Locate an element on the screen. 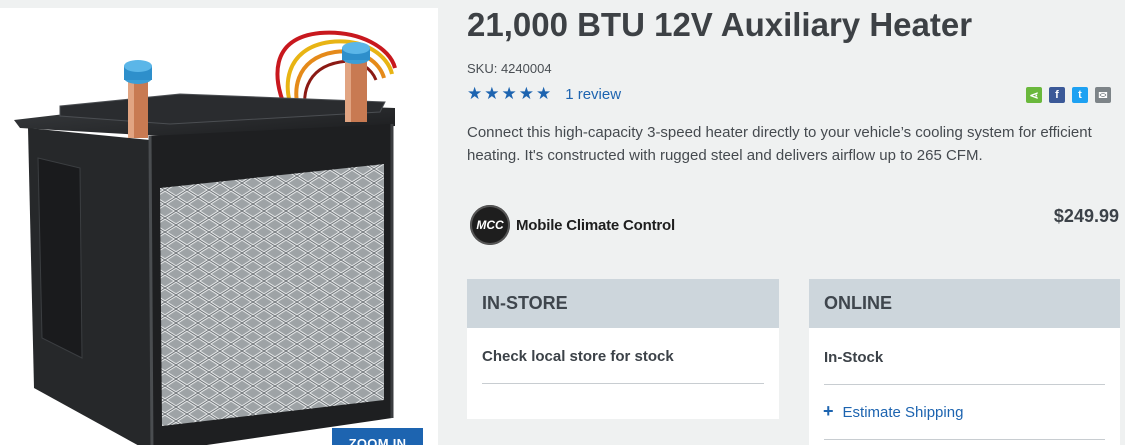 The image size is (1125, 445). zoom-in-button: ZOOM IN is located at coordinates (377, 436).